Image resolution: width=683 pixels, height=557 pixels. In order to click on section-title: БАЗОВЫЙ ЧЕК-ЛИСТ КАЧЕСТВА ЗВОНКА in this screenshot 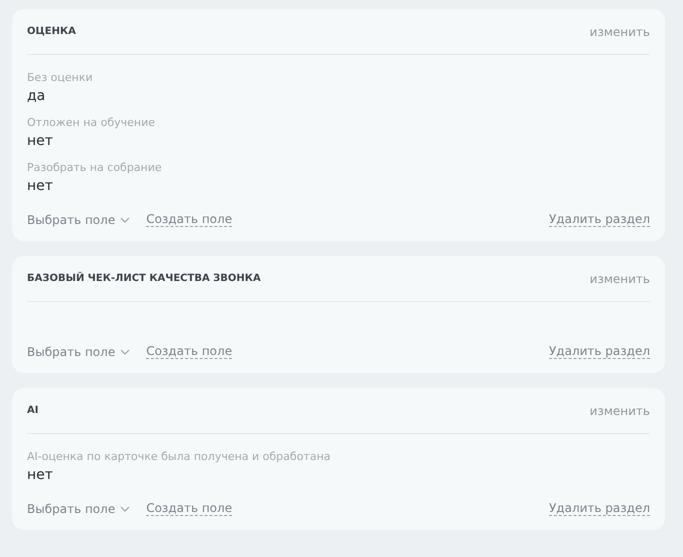, I will do `click(144, 278)`.